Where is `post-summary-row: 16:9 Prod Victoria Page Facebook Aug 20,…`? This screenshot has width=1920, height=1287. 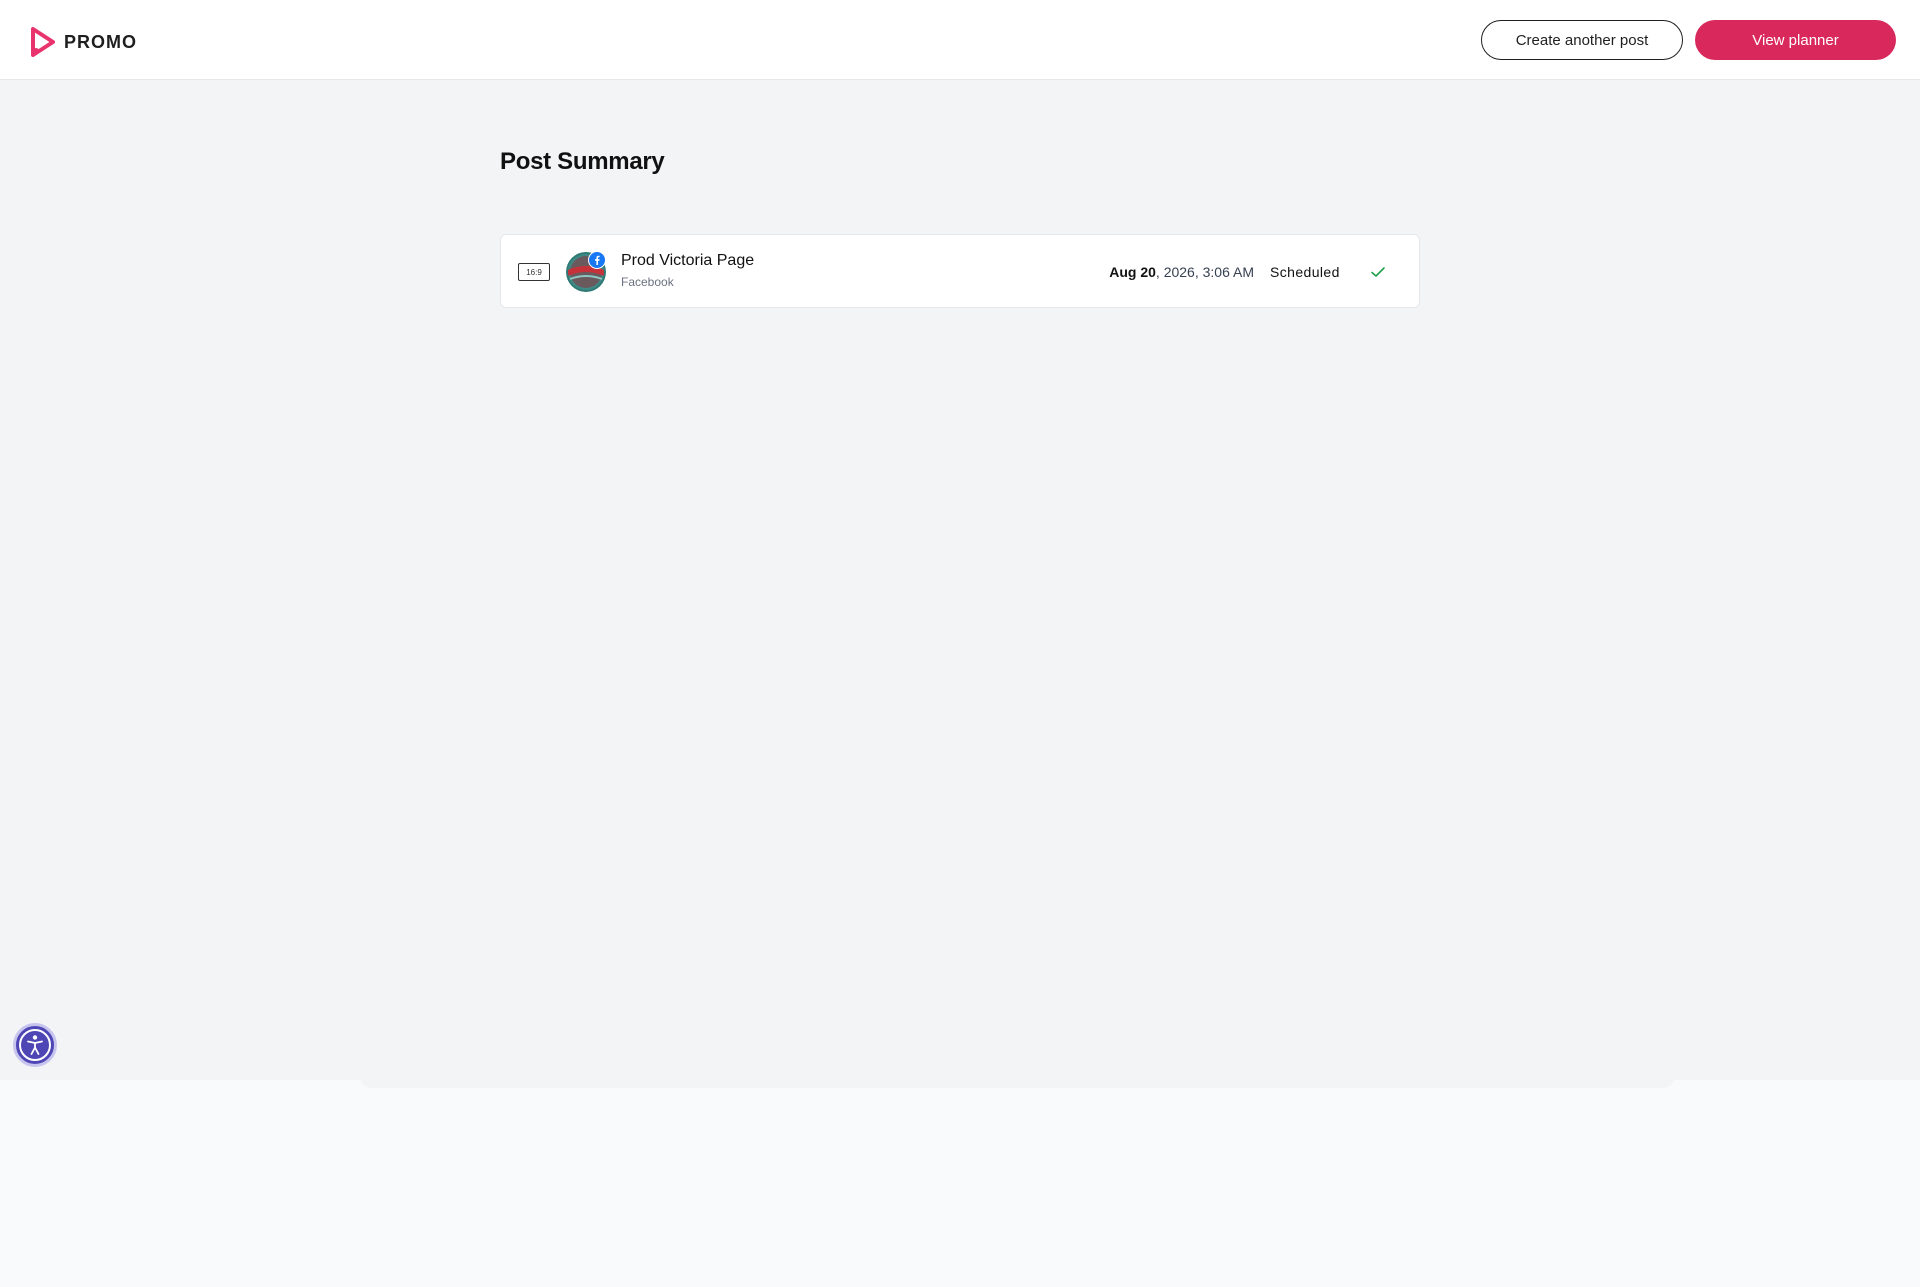 post-summary-row: 16:9 Prod Victoria Page Facebook Aug 20,… is located at coordinates (960, 271).